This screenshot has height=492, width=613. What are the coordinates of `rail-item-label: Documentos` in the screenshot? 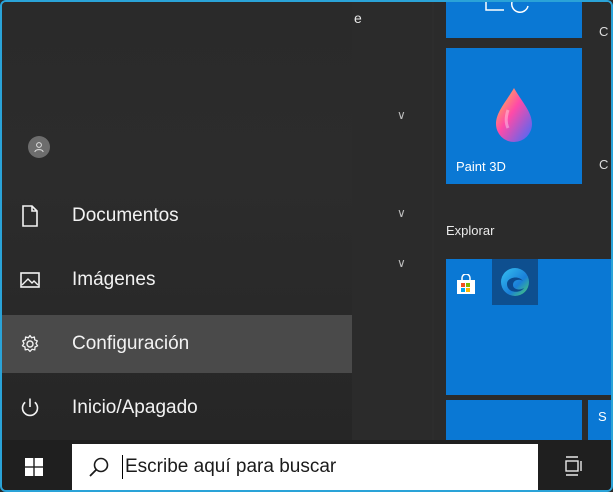 It's located at (125, 215).